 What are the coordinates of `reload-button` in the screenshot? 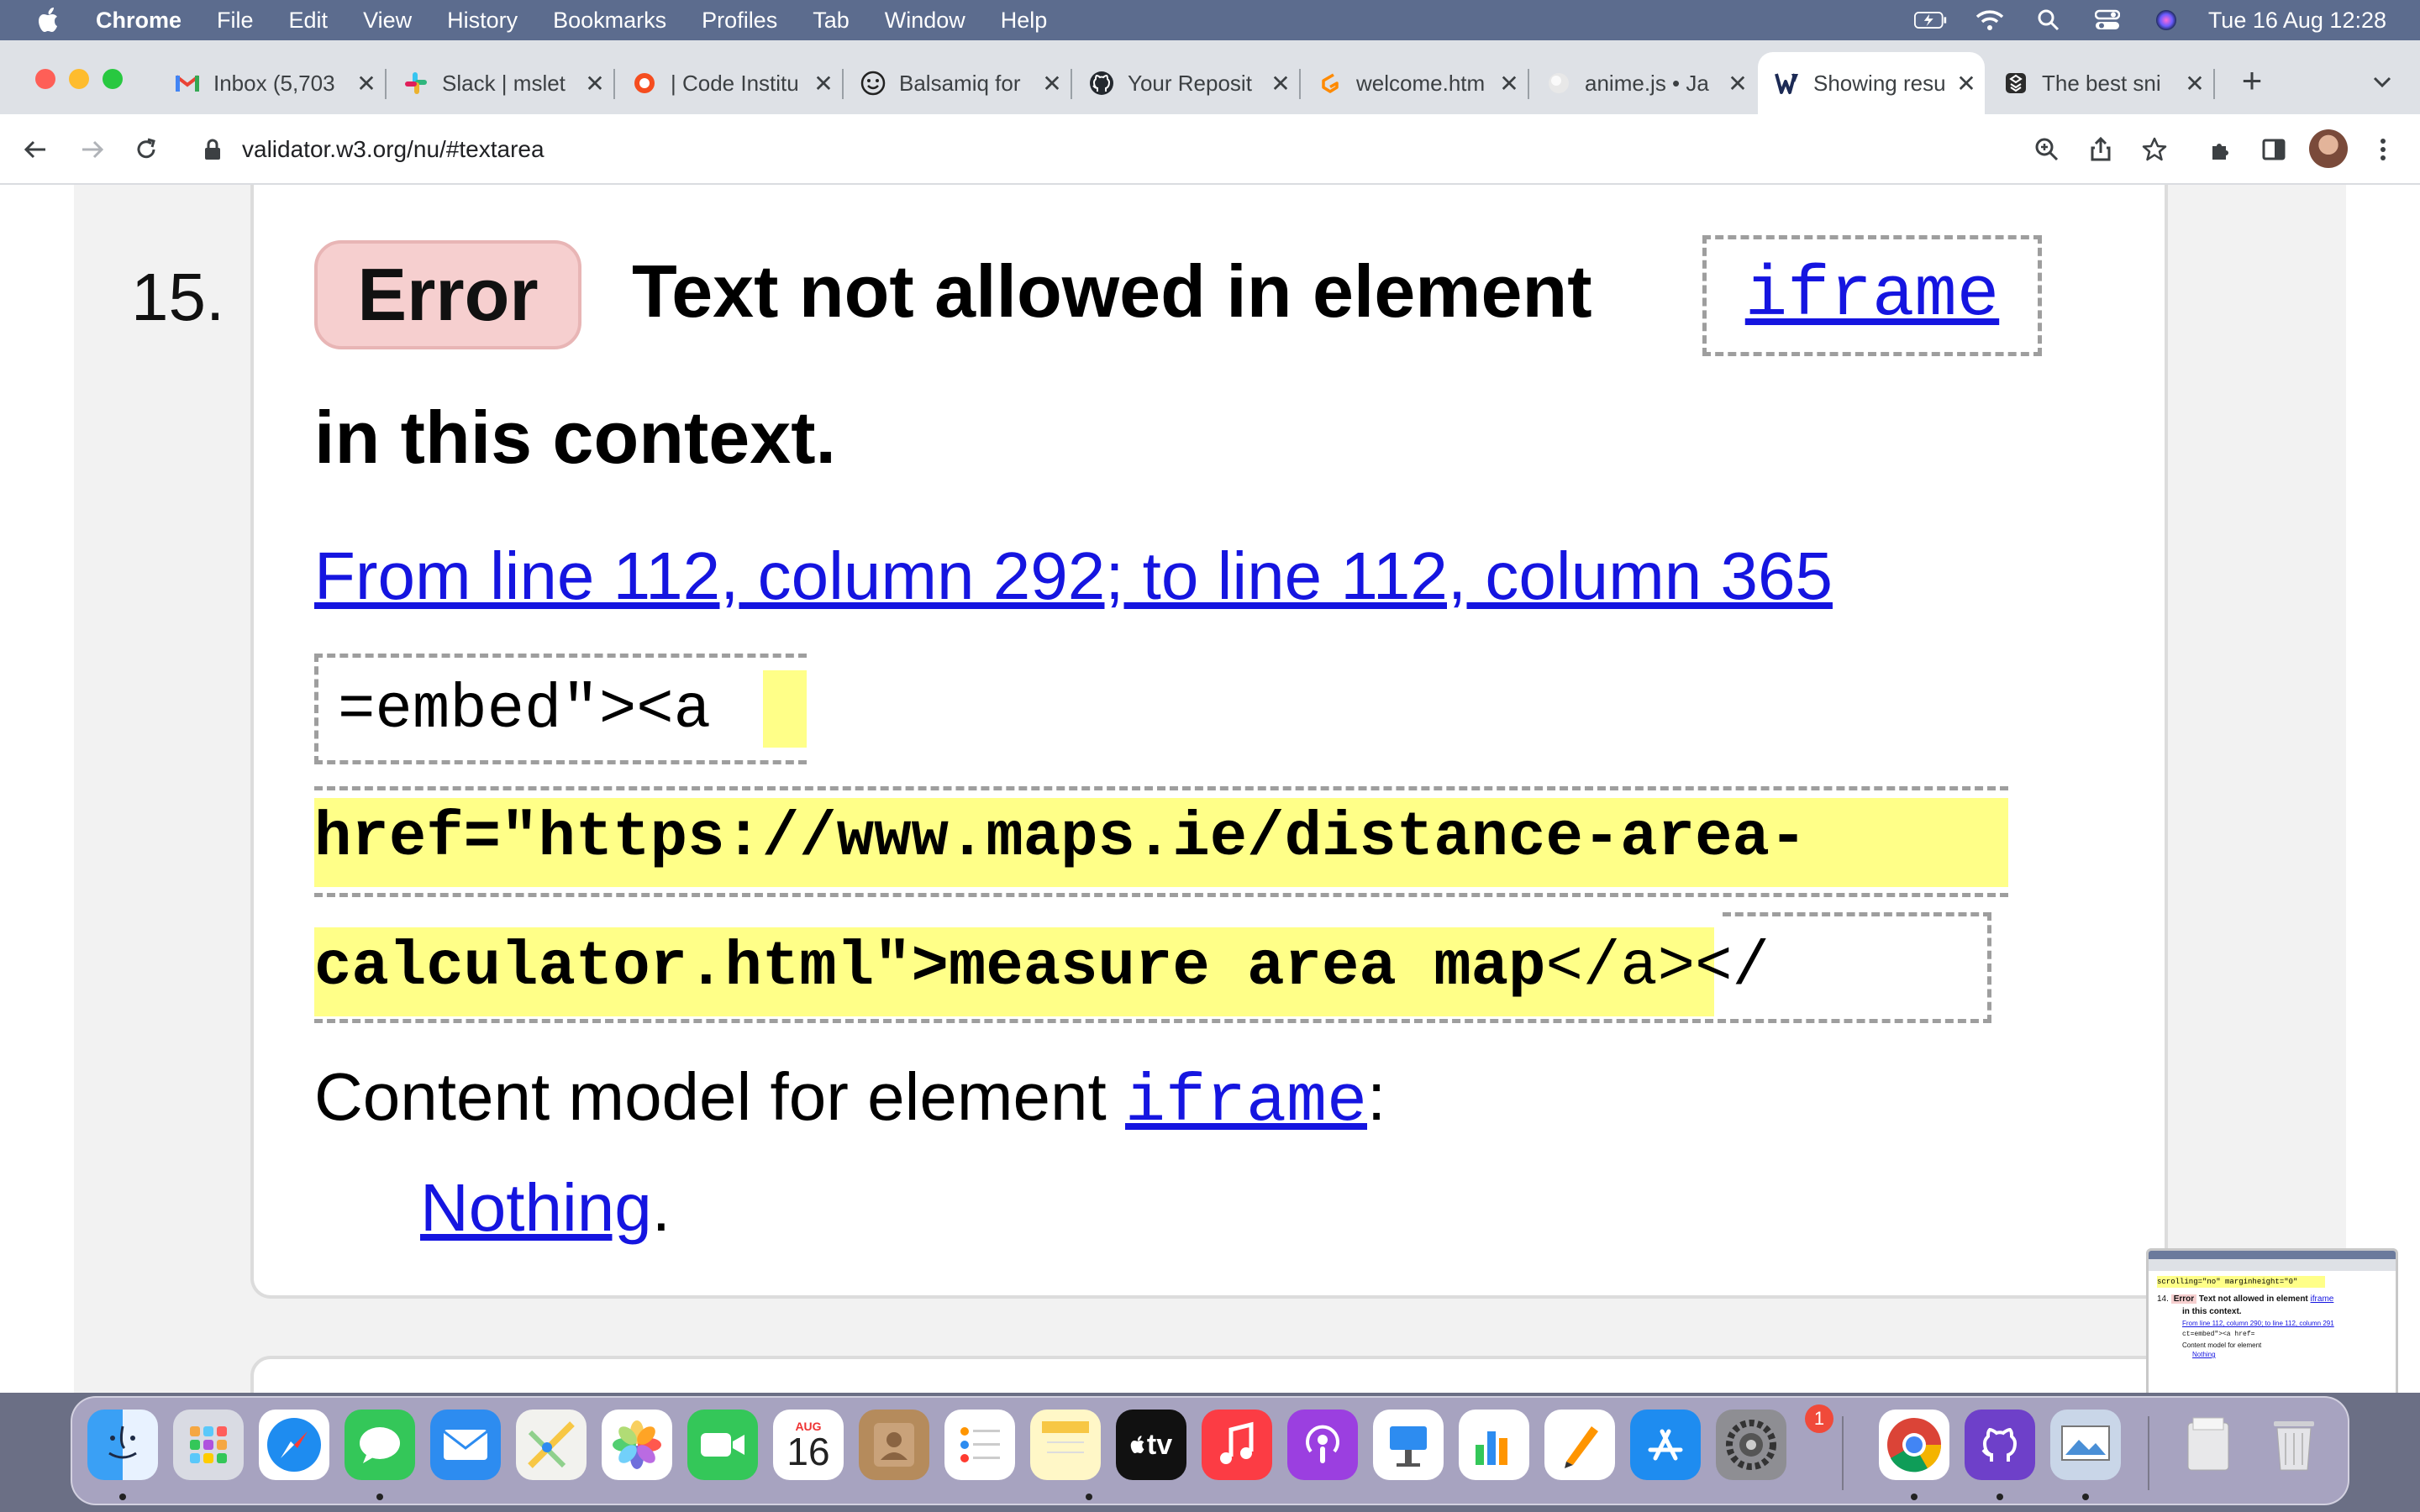 It's located at (146, 149).